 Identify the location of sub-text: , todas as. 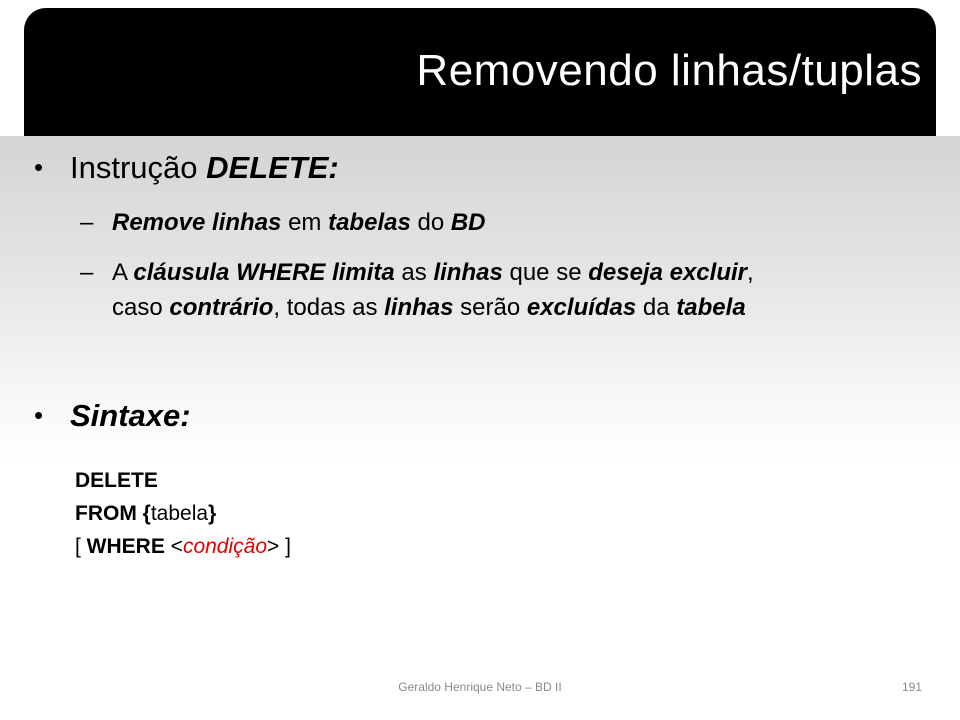
(329, 307).